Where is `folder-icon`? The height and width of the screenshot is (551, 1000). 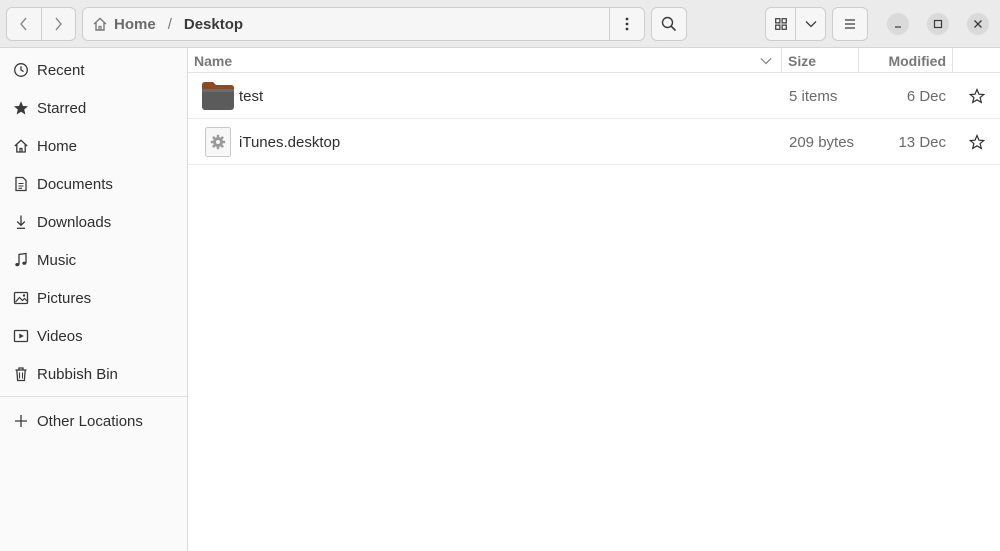 folder-icon is located at coordinates (218, 96).